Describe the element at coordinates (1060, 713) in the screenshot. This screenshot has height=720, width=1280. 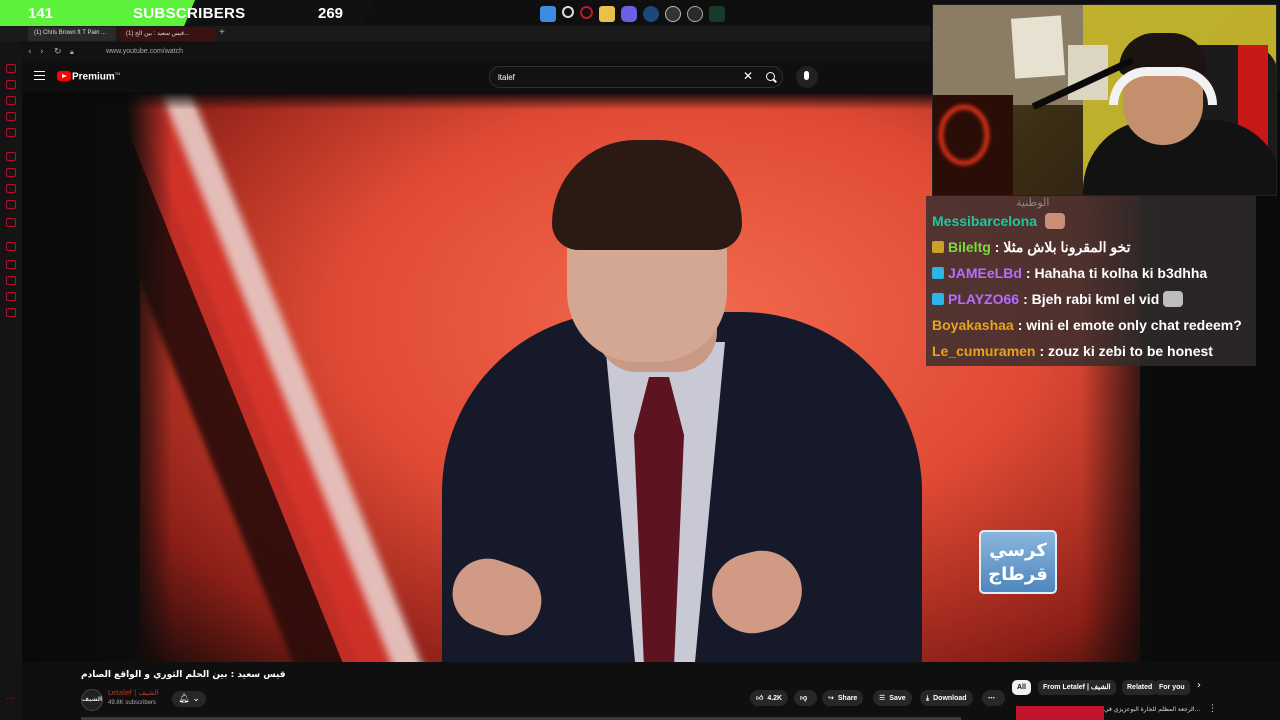
I see `recommended-thumbnail` at that location.